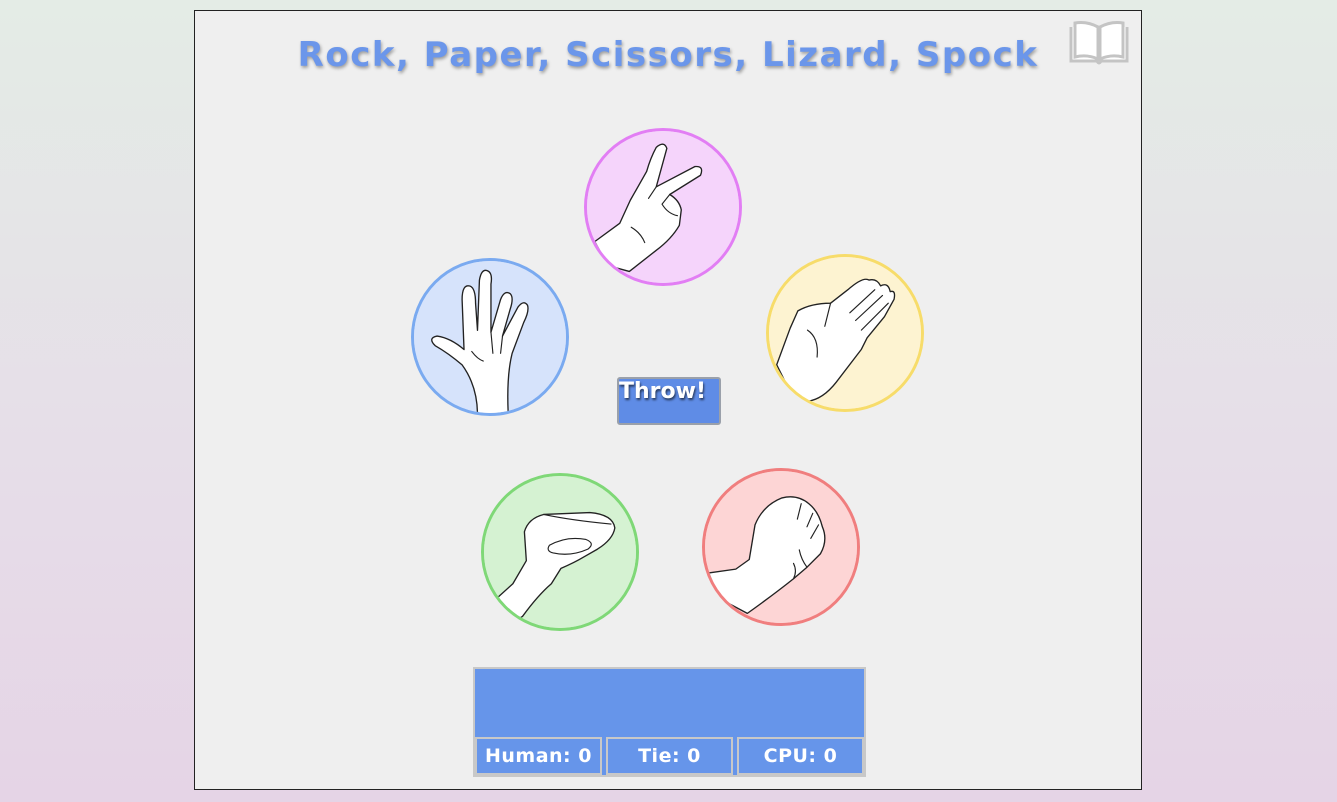 This screenshot has width=1337, height=802. I want to click on spock-hand-icon, so click(490, 337).